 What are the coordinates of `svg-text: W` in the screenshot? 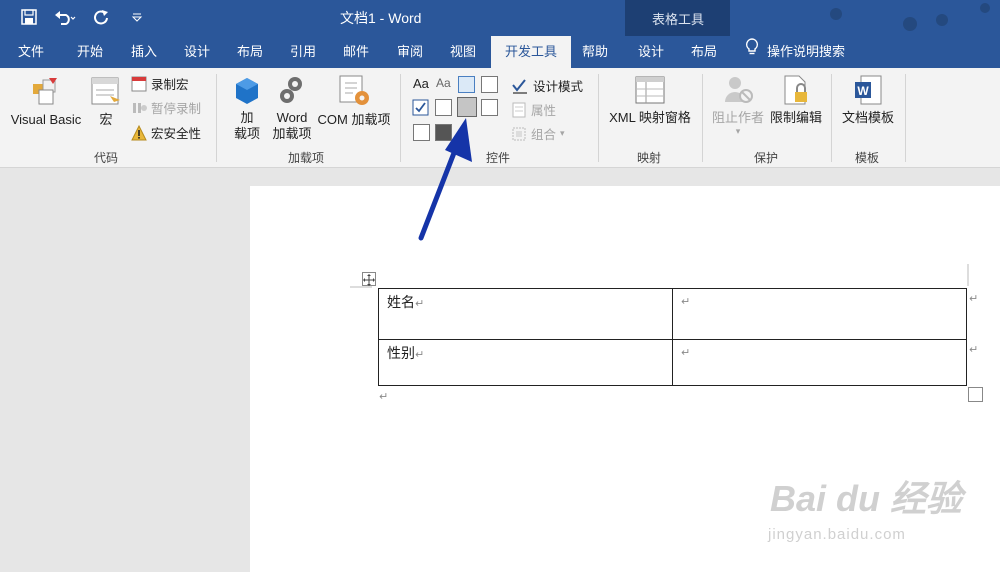 It's located at (863, 91).